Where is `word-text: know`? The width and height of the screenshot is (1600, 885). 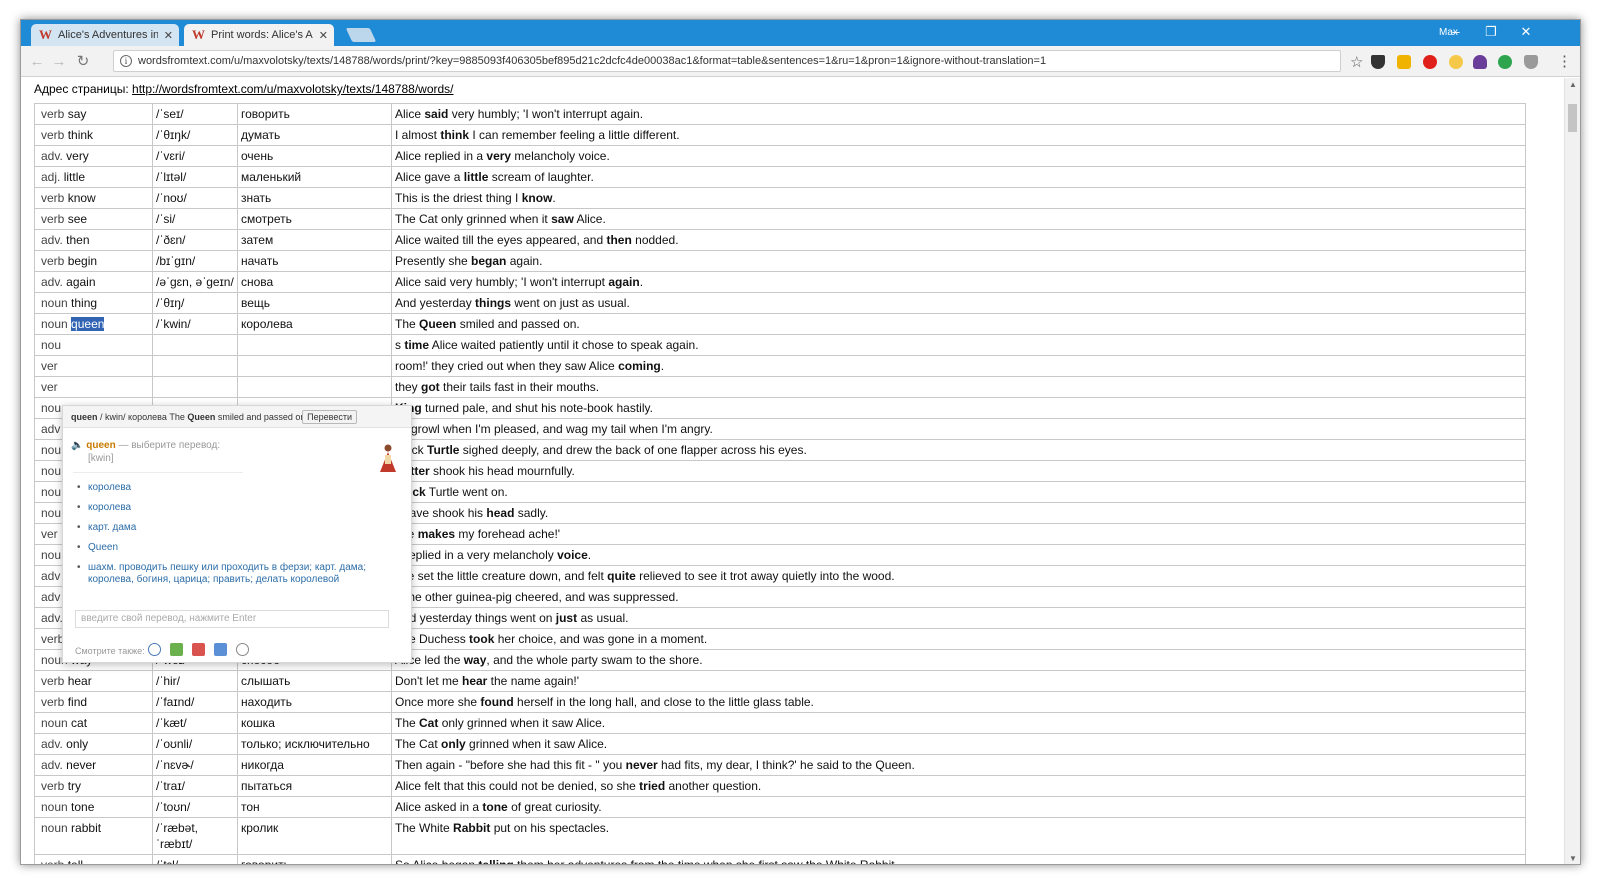
word-text: know is located at coordinates (82, 198).